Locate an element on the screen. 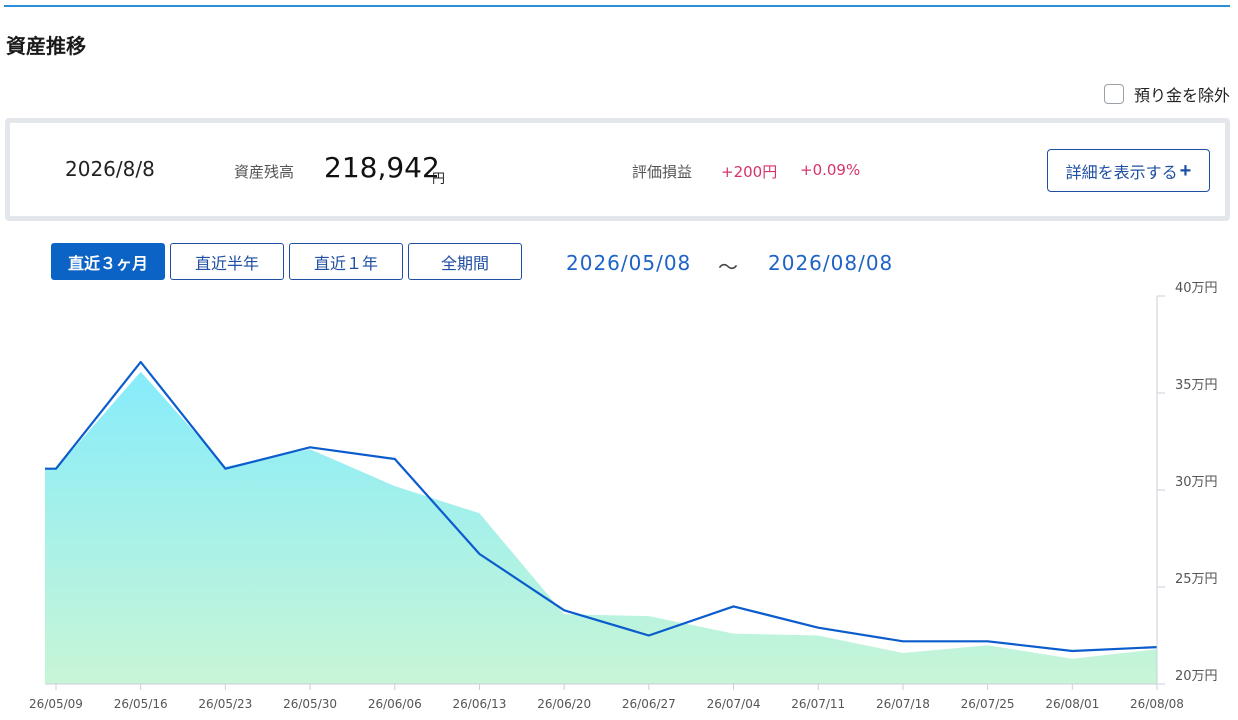 Image resolution: width=1238 pixels, height=720 pixels. exclude-deposits-checkbox is located at coordinates (1113, 94).